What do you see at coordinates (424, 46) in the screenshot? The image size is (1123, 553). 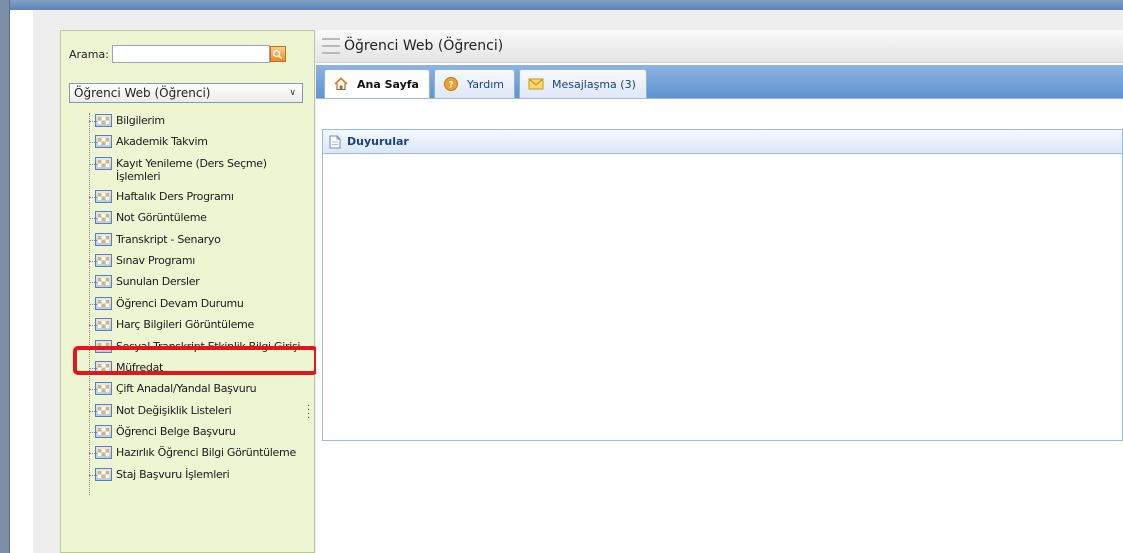 I see `page-title: Öğrenci Web (Öğrenci)` at bounding box center [424, 46].